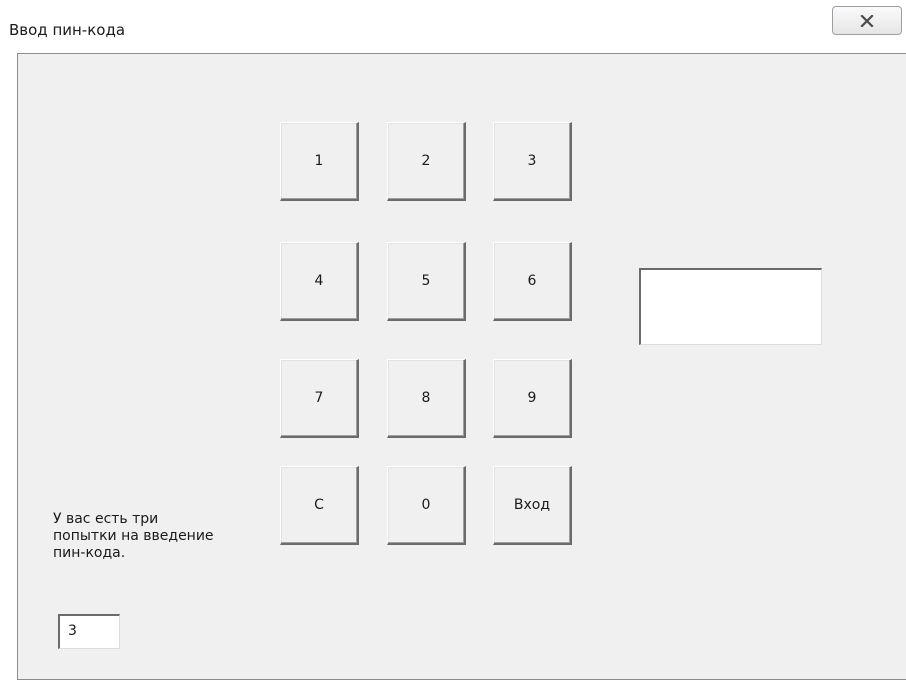 The height and width of the screenshot is (681, 906). I want to click on key-2-button: 2, so click(426, 161).